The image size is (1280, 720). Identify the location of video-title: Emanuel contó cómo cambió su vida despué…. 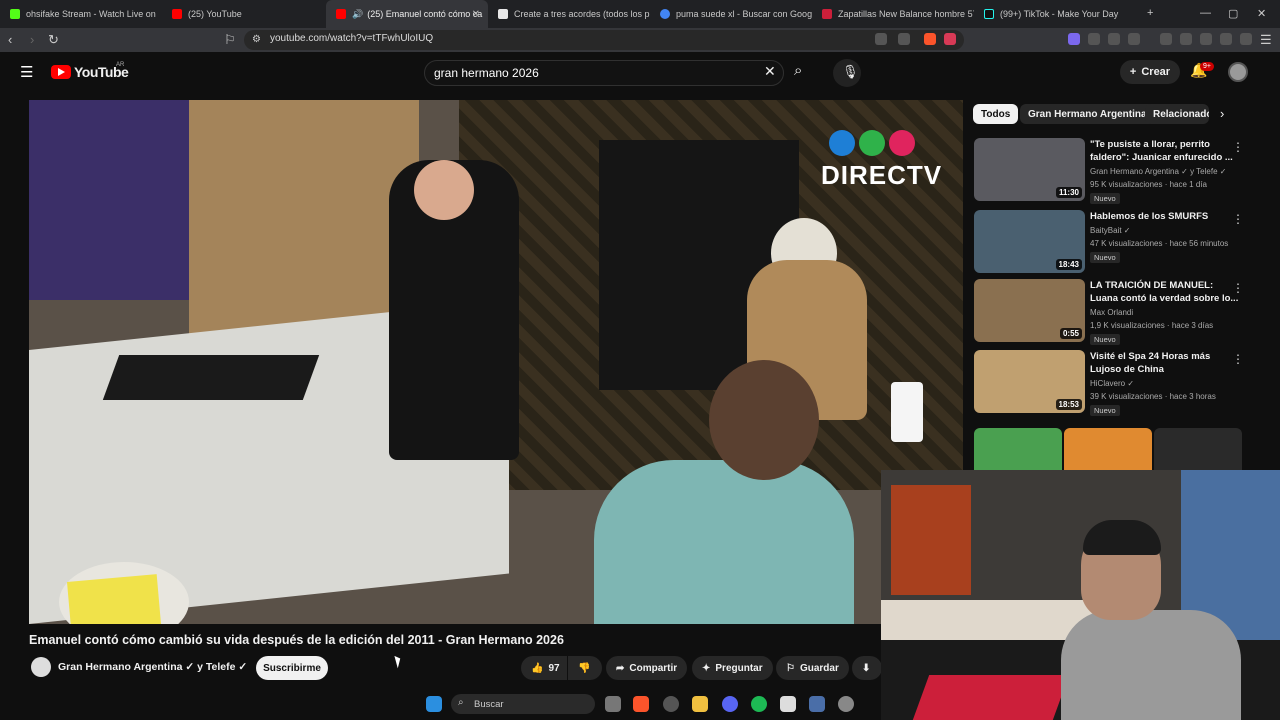
(296, 640).